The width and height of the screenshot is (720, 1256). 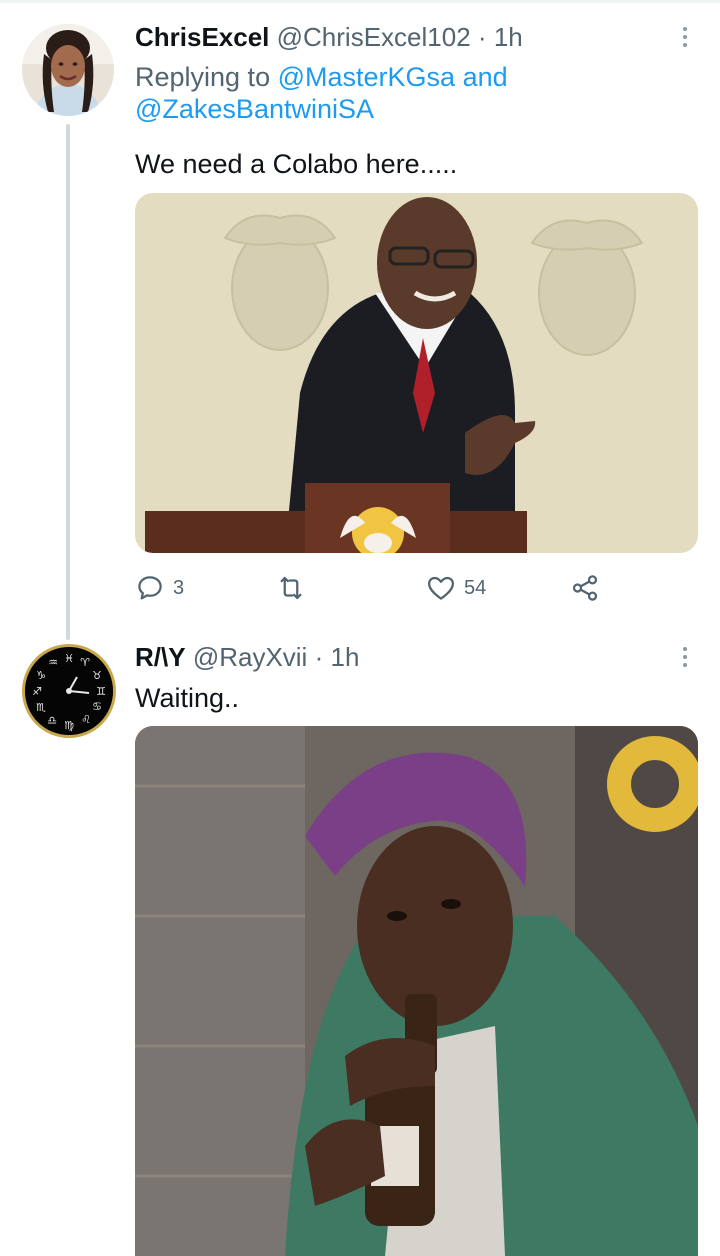 I want to click on avatar-chrisexcel, so click(x=68, y=70).